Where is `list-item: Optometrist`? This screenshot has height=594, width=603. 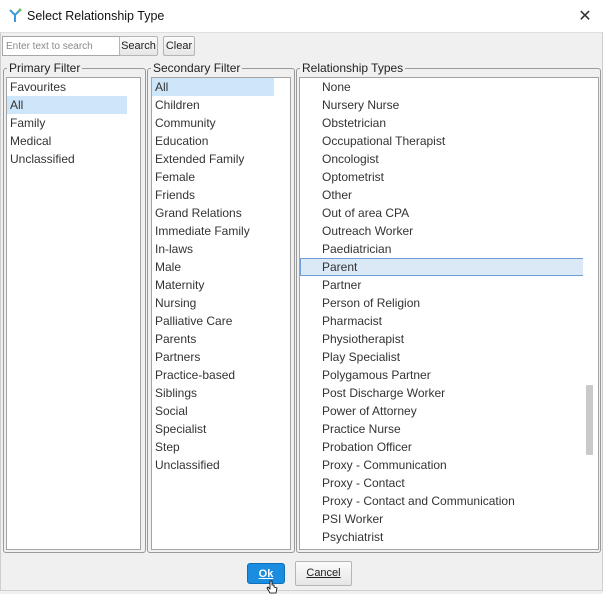 list-item: Optometrist is located at coordinates (442, 177).